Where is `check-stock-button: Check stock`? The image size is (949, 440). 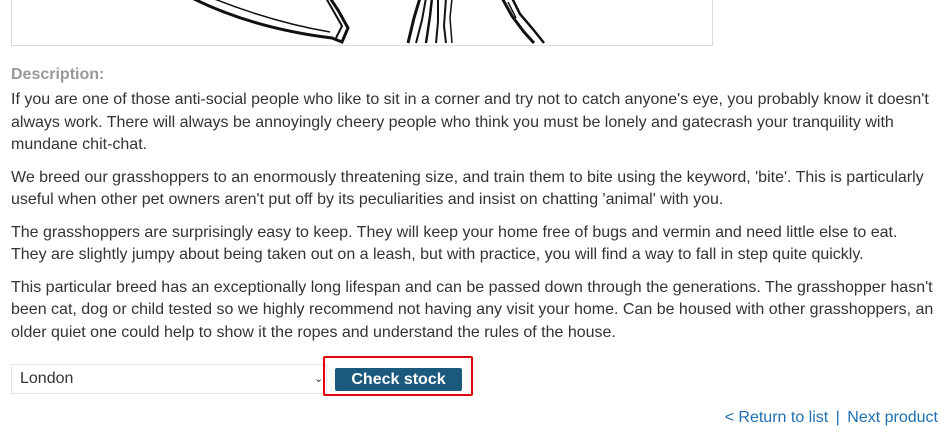 check-stock-button: Check stock is located at coordinates (398, 379).